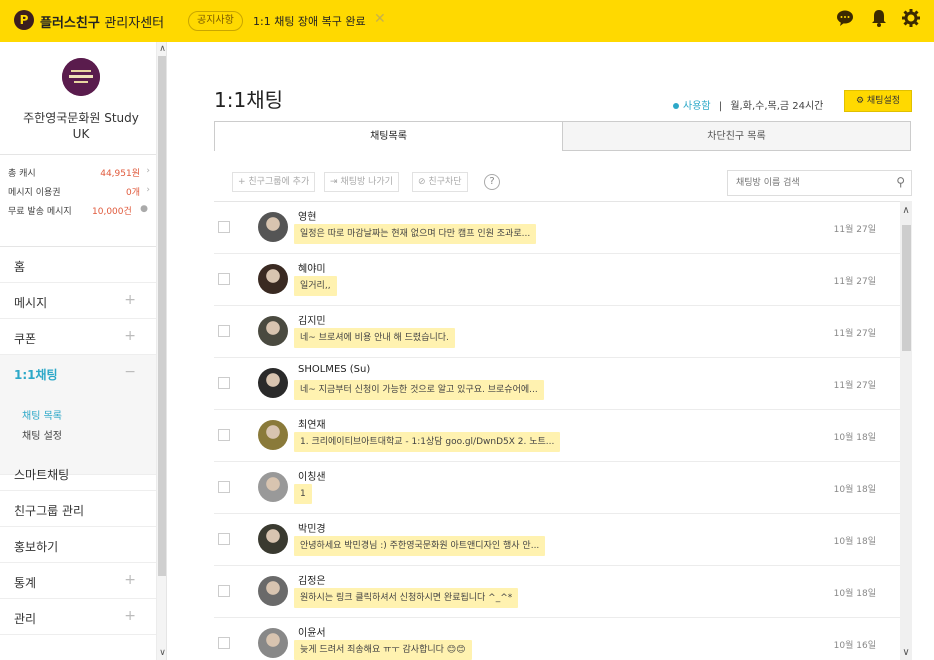 This screenshot has height=660, width=934. Describe the element at coordinates (557, 332) in the screenshot. I see `chat-row: 김지민 네~ 브로셔에 비용 안내 해 드렸습니다. 11월 27일` at that location.